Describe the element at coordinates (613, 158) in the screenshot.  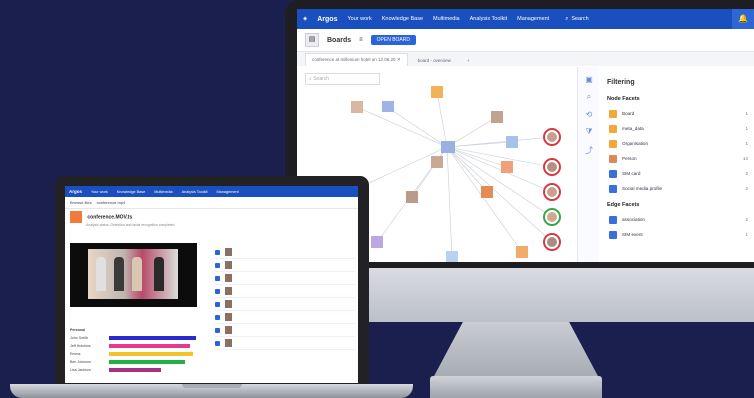
I see `person-icon` at that location.